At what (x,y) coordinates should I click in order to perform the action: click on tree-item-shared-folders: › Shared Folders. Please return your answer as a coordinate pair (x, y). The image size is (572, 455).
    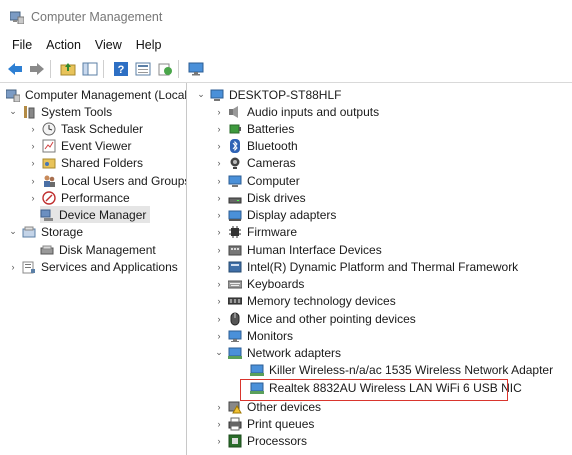
    Looking at the image, I should click on (86, 162).